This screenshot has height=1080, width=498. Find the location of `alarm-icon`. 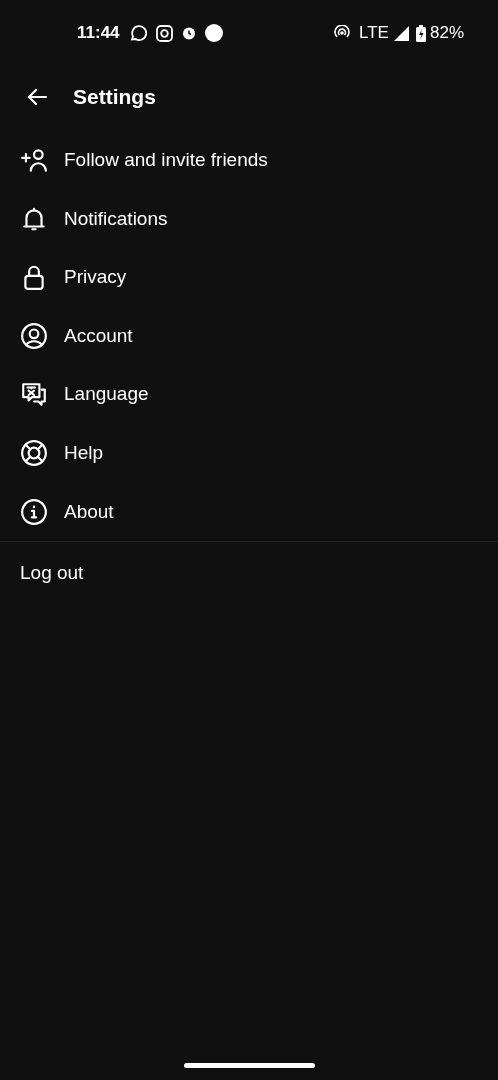

alarm-icon is located at coordinates (188, 33).